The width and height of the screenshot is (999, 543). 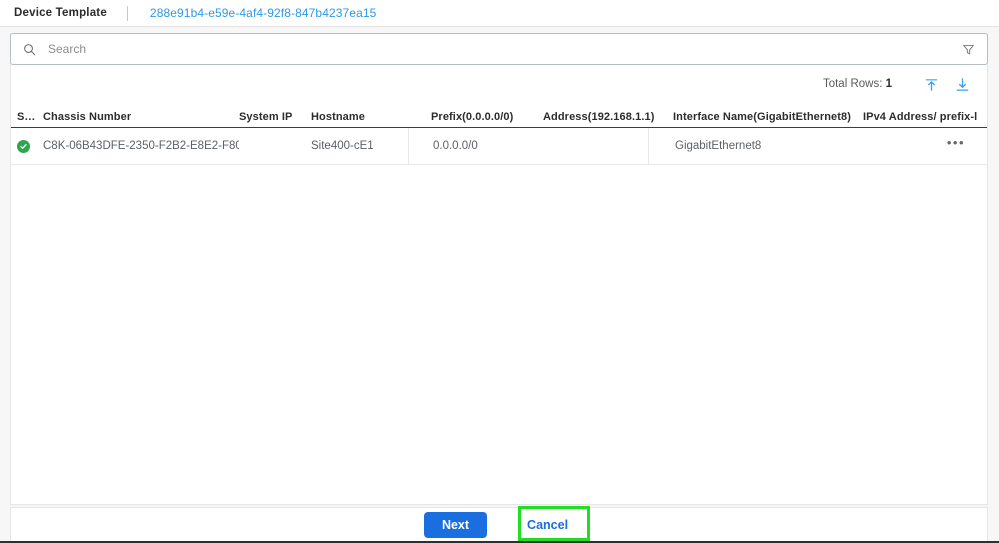 What do you see at coordinates (888, 84) in the screenshot?
I see `total-rows-value: 1` at bounding box center [888, 84].